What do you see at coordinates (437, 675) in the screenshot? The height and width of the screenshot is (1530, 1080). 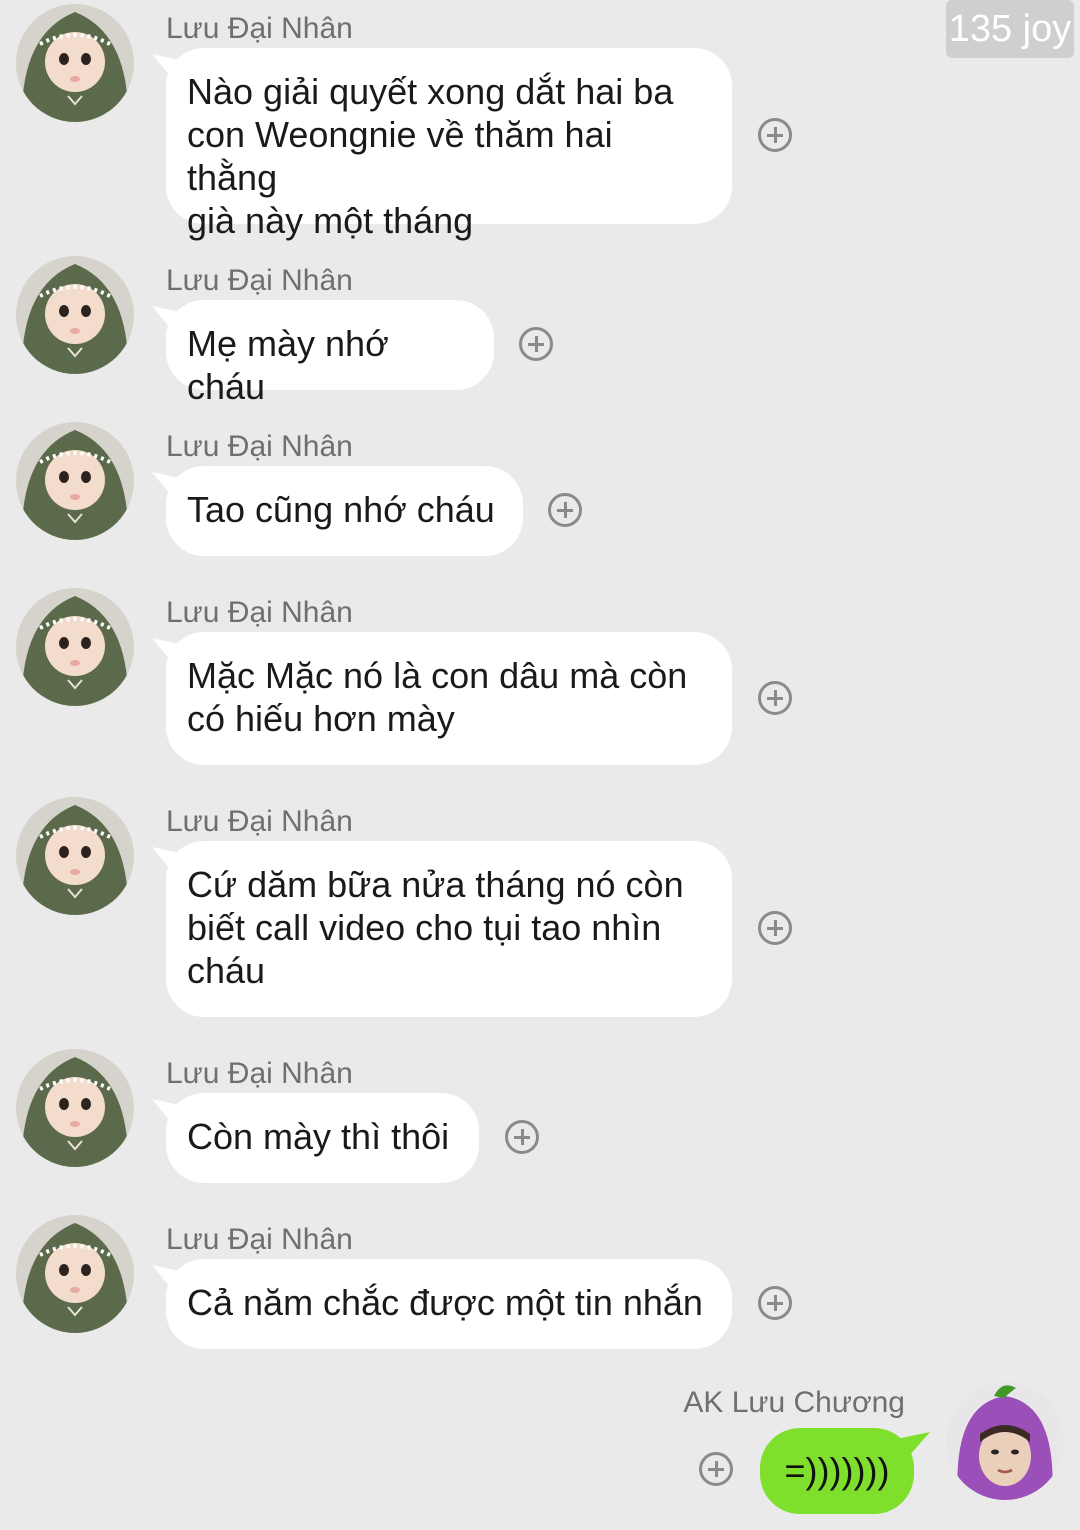 I see `message-line: Mặc Mặc nó là con dâu mà còn` at bounding box center [437, 675].